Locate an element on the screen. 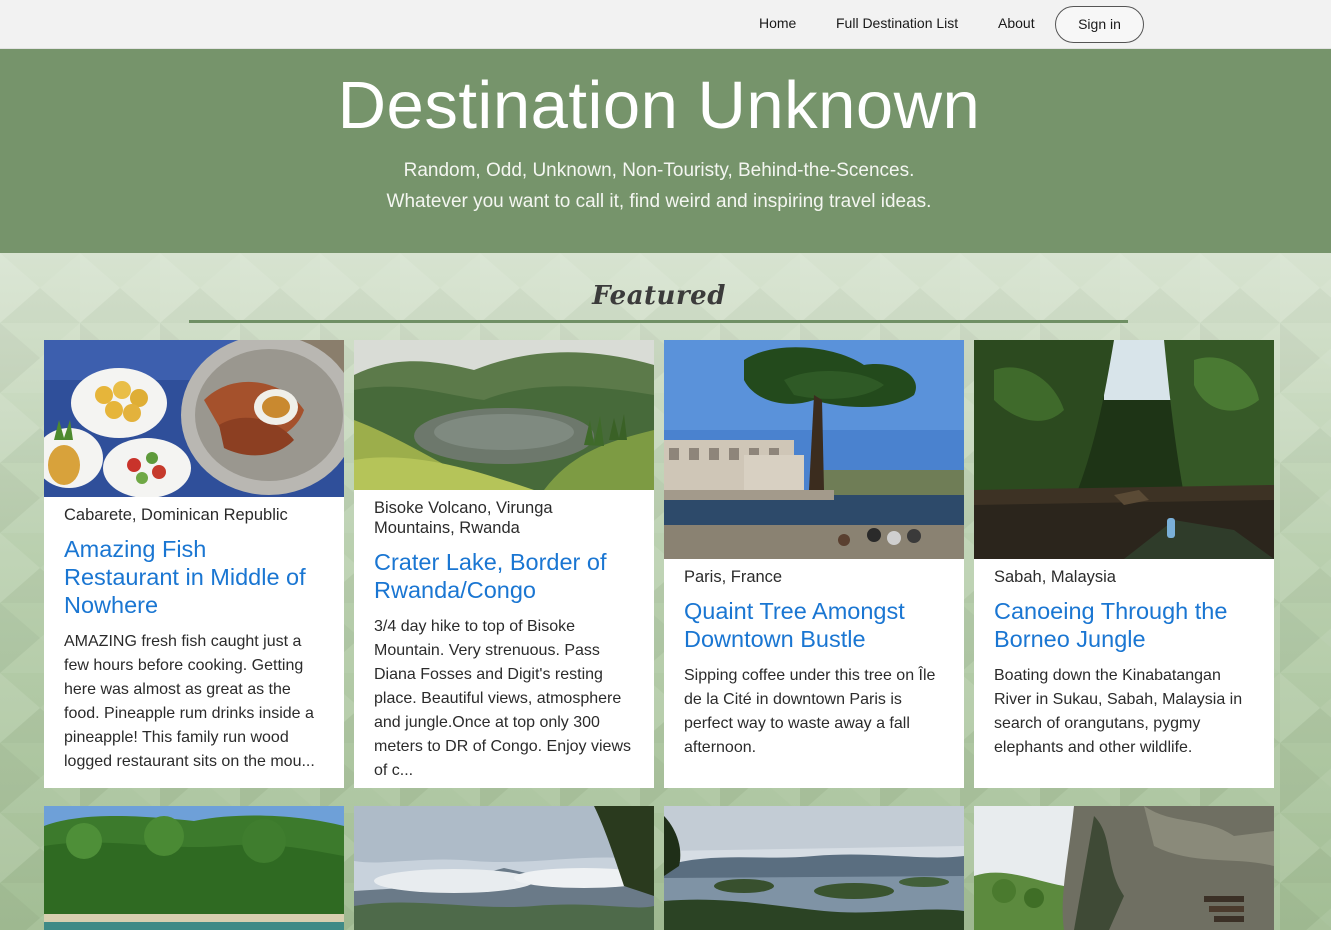 Image resolution: width=1331 pixels, height=930 pixels. jungle-river-photo is located at coordinates (1124, 449).